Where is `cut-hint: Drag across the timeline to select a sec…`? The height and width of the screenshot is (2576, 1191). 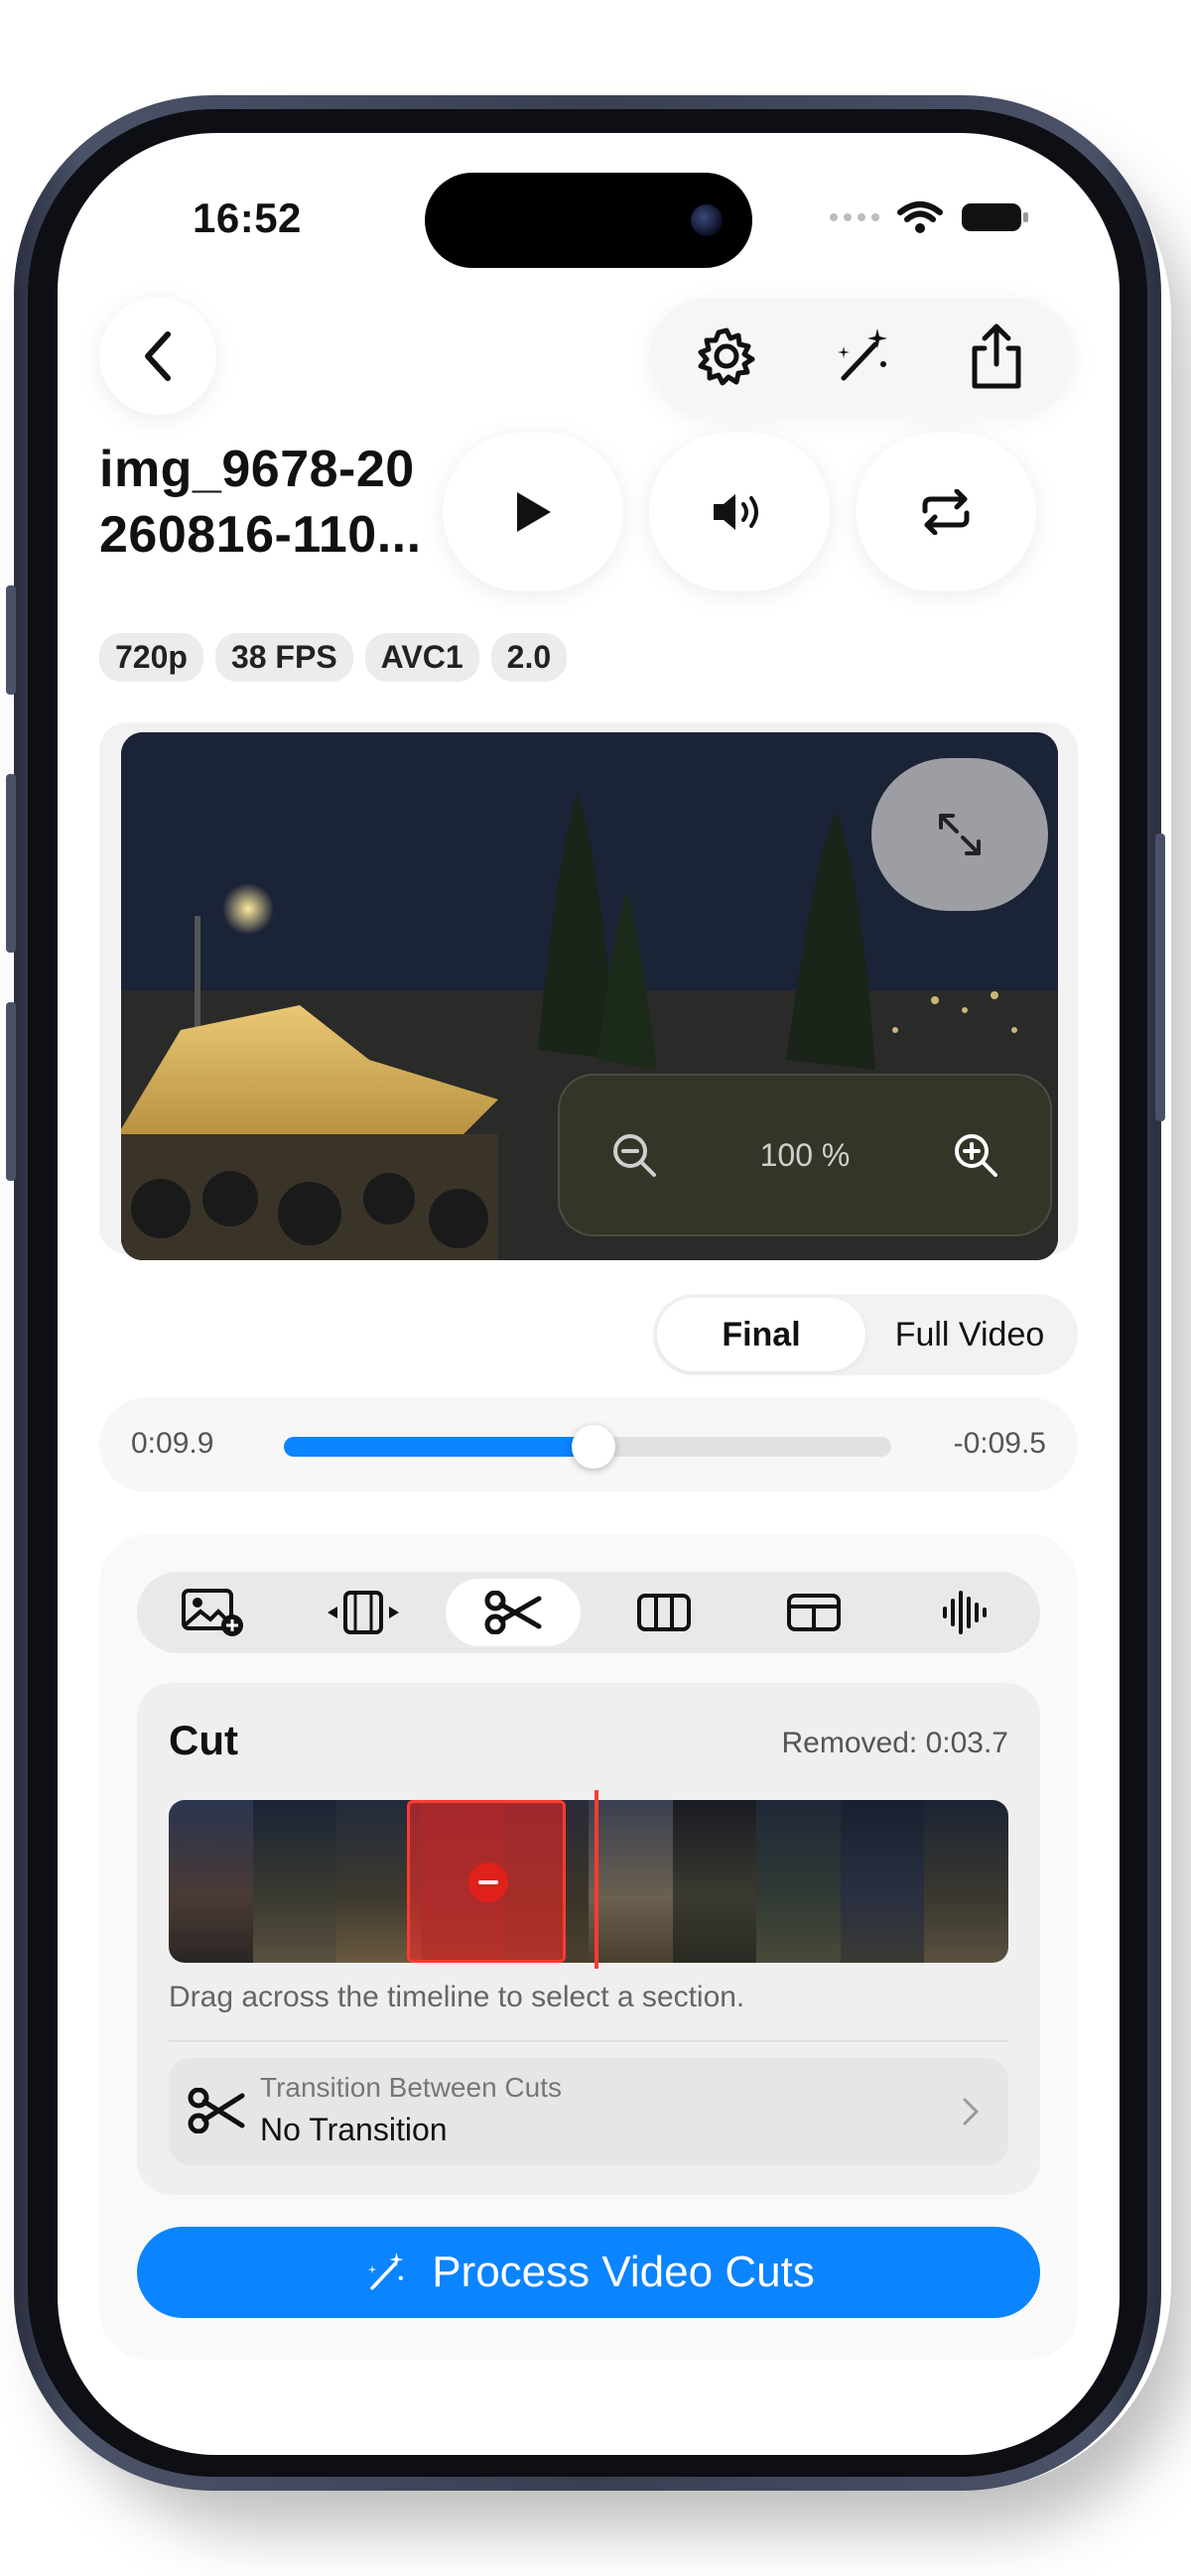 cut-hint: Drag across the timeline to select a sec… is located at coordinates (457, 1997).